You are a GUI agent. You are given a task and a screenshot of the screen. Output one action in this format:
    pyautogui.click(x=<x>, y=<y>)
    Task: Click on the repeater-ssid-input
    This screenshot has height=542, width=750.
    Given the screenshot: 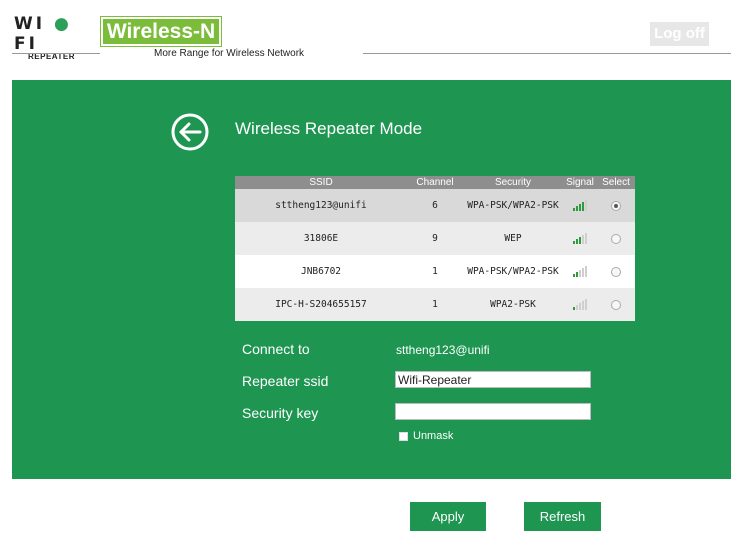 What is the action you would take?
    pyautogui.click(x=493, y=379)
    